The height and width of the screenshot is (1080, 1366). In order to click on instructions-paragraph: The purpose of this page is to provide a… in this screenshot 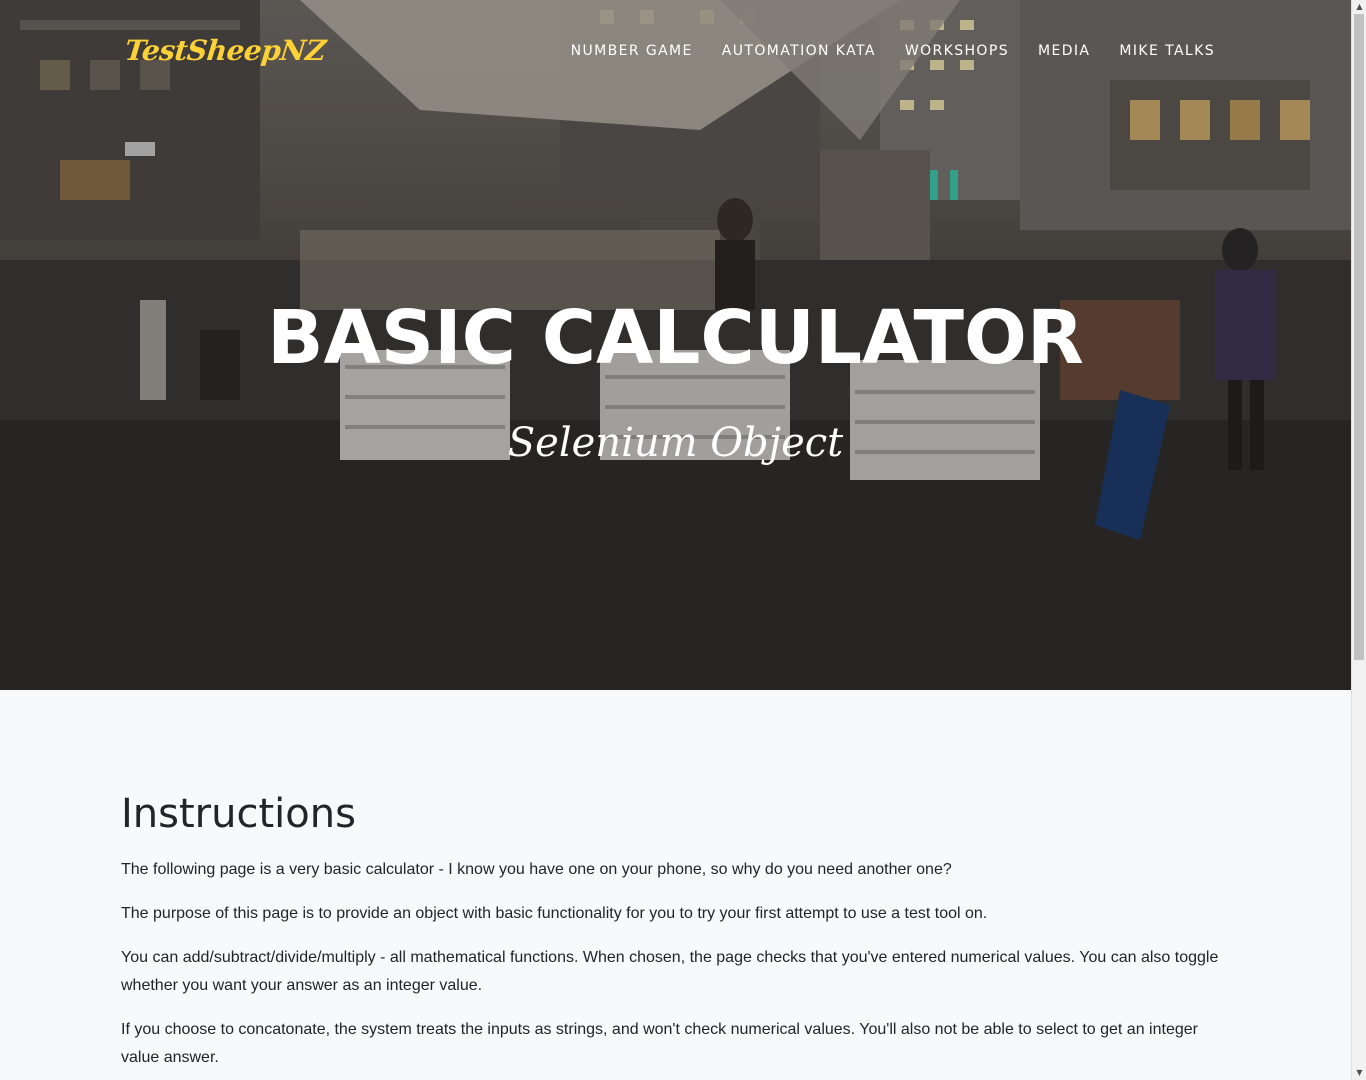, I will do `click(554, 913)`.